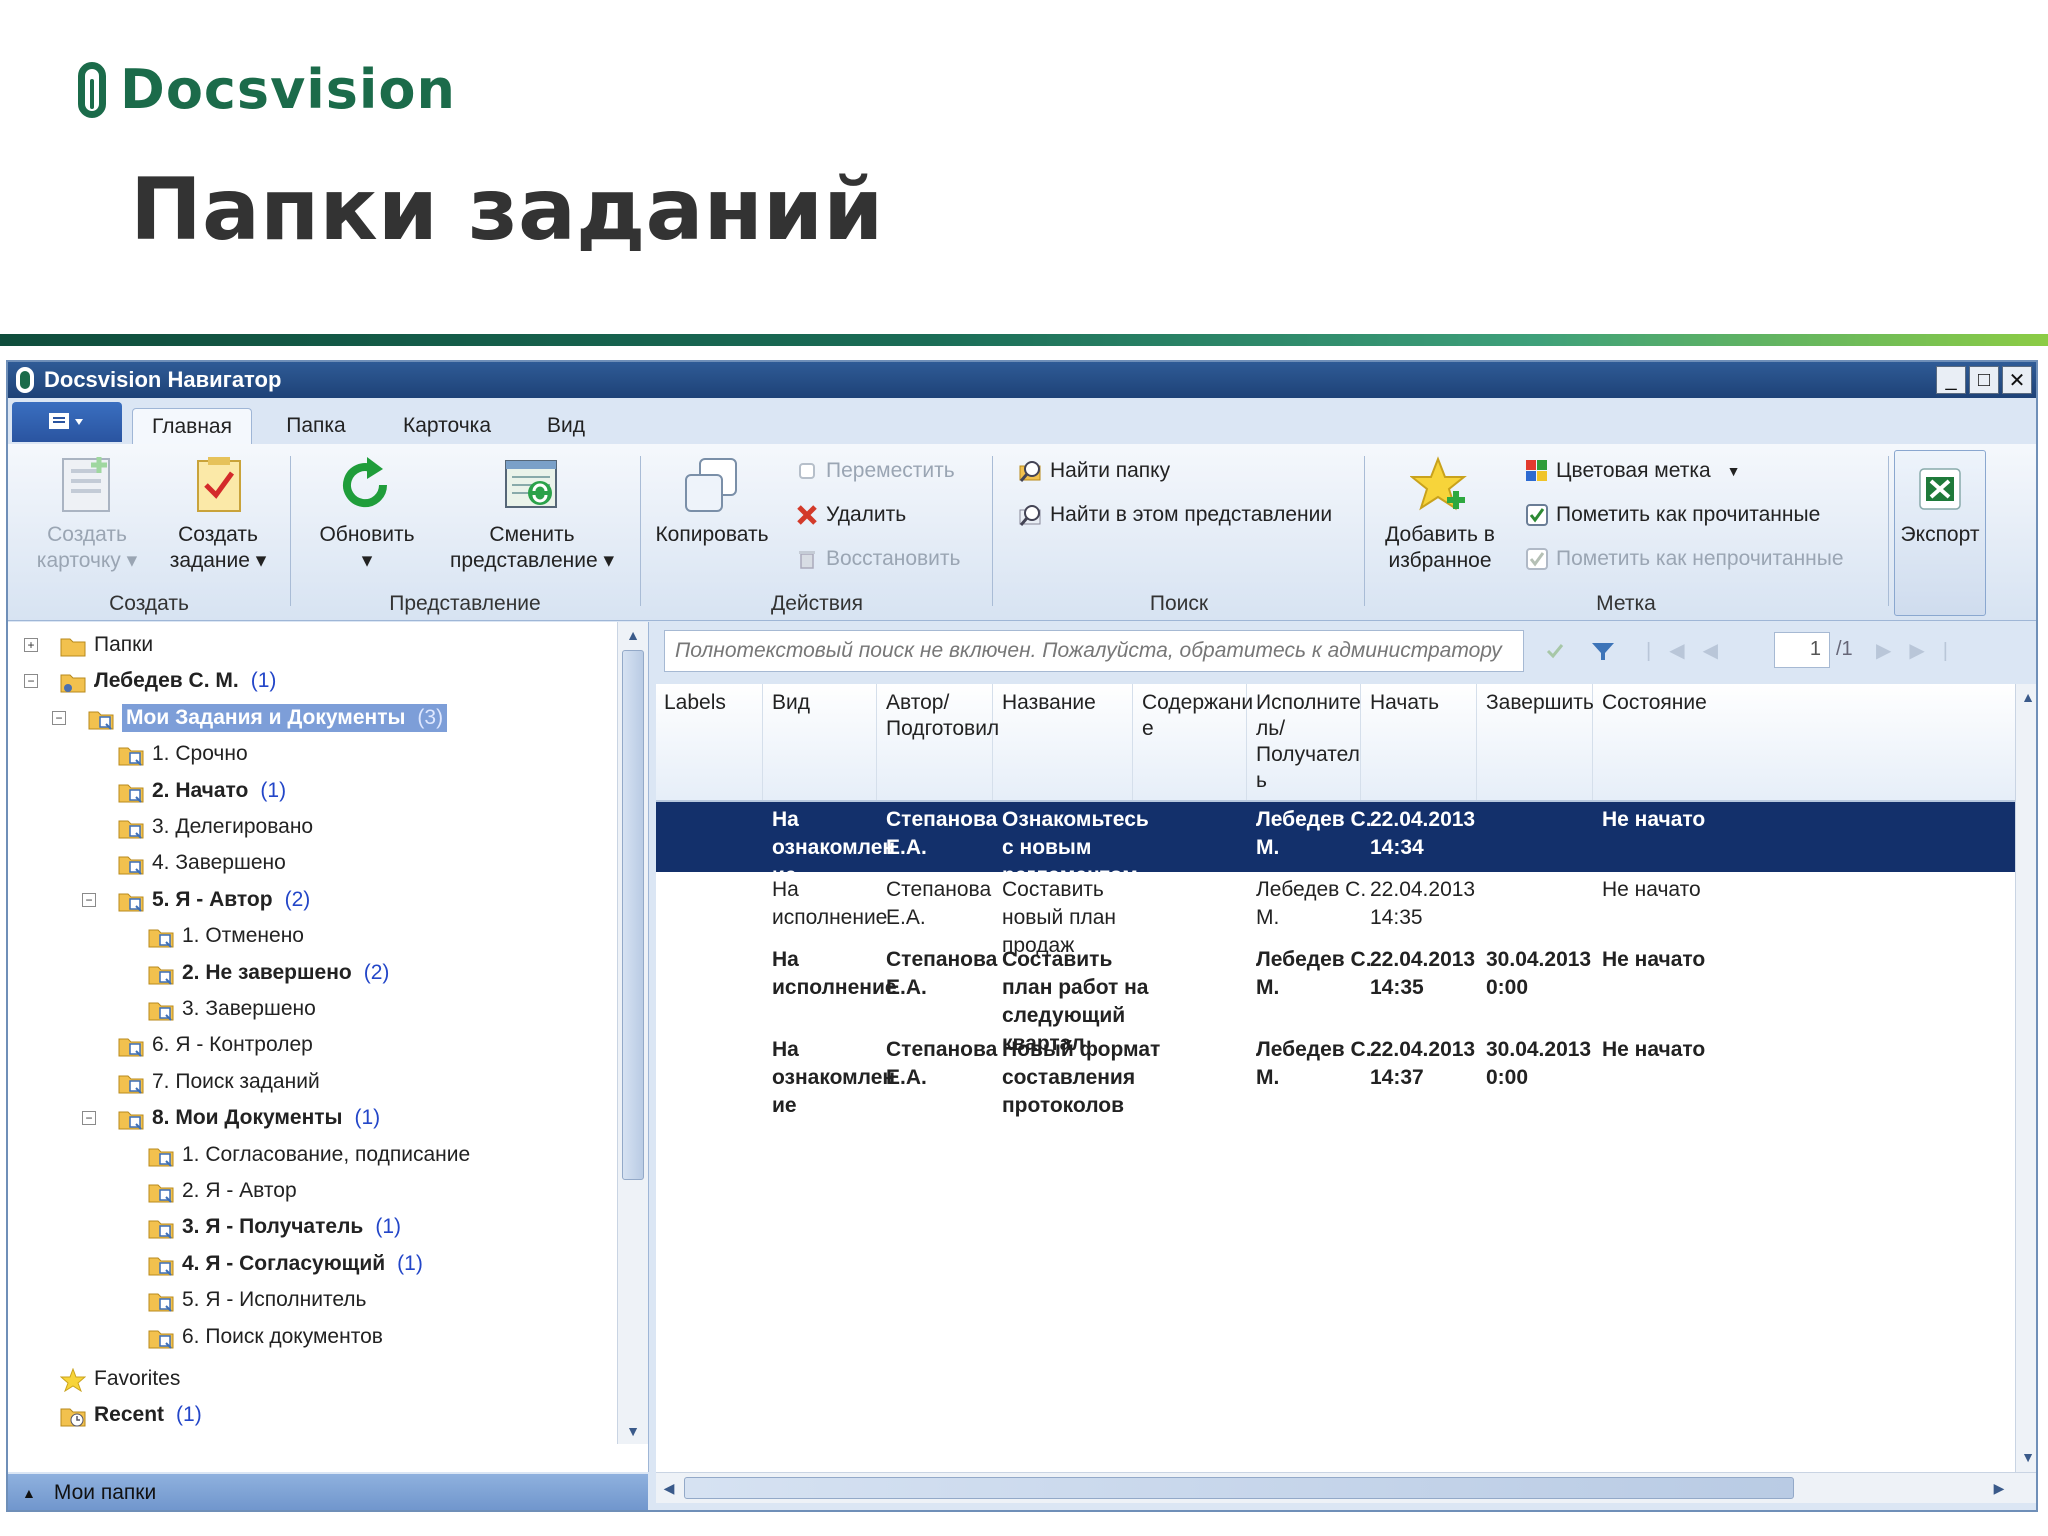 The image size is (2048, 1536). I want to click on column-header: Завершить, so click(1540, 703).